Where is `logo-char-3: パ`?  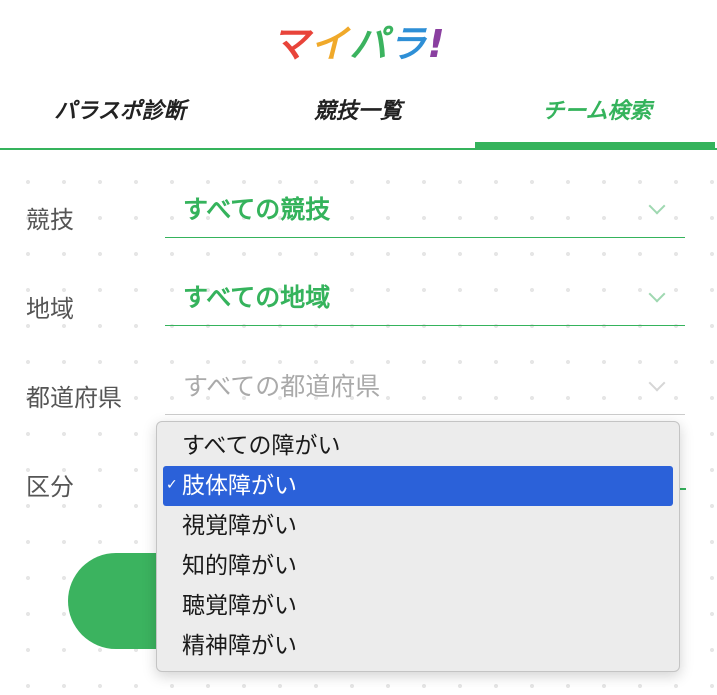 logo-char-3: パ is located at coordinates (369, 44).